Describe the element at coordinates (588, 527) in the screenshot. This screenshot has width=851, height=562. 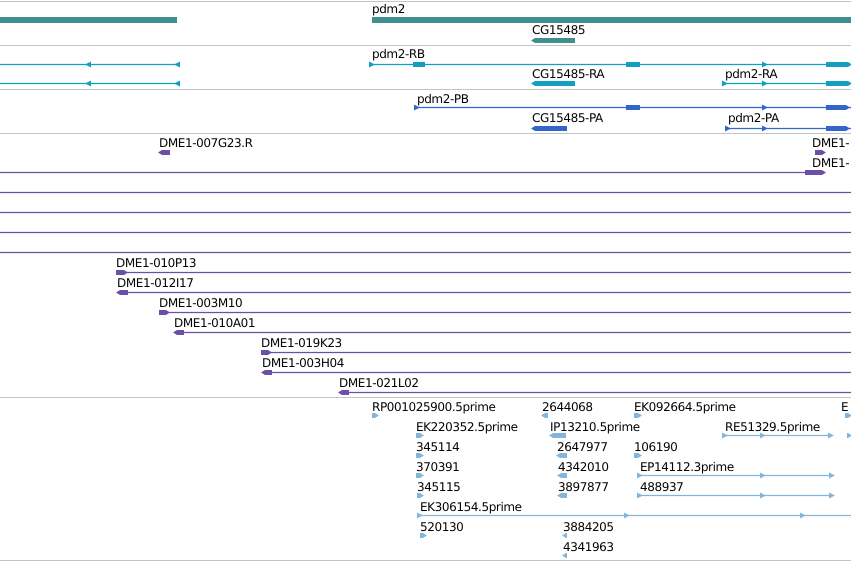
I see `feature-label: 3884205` at that location.